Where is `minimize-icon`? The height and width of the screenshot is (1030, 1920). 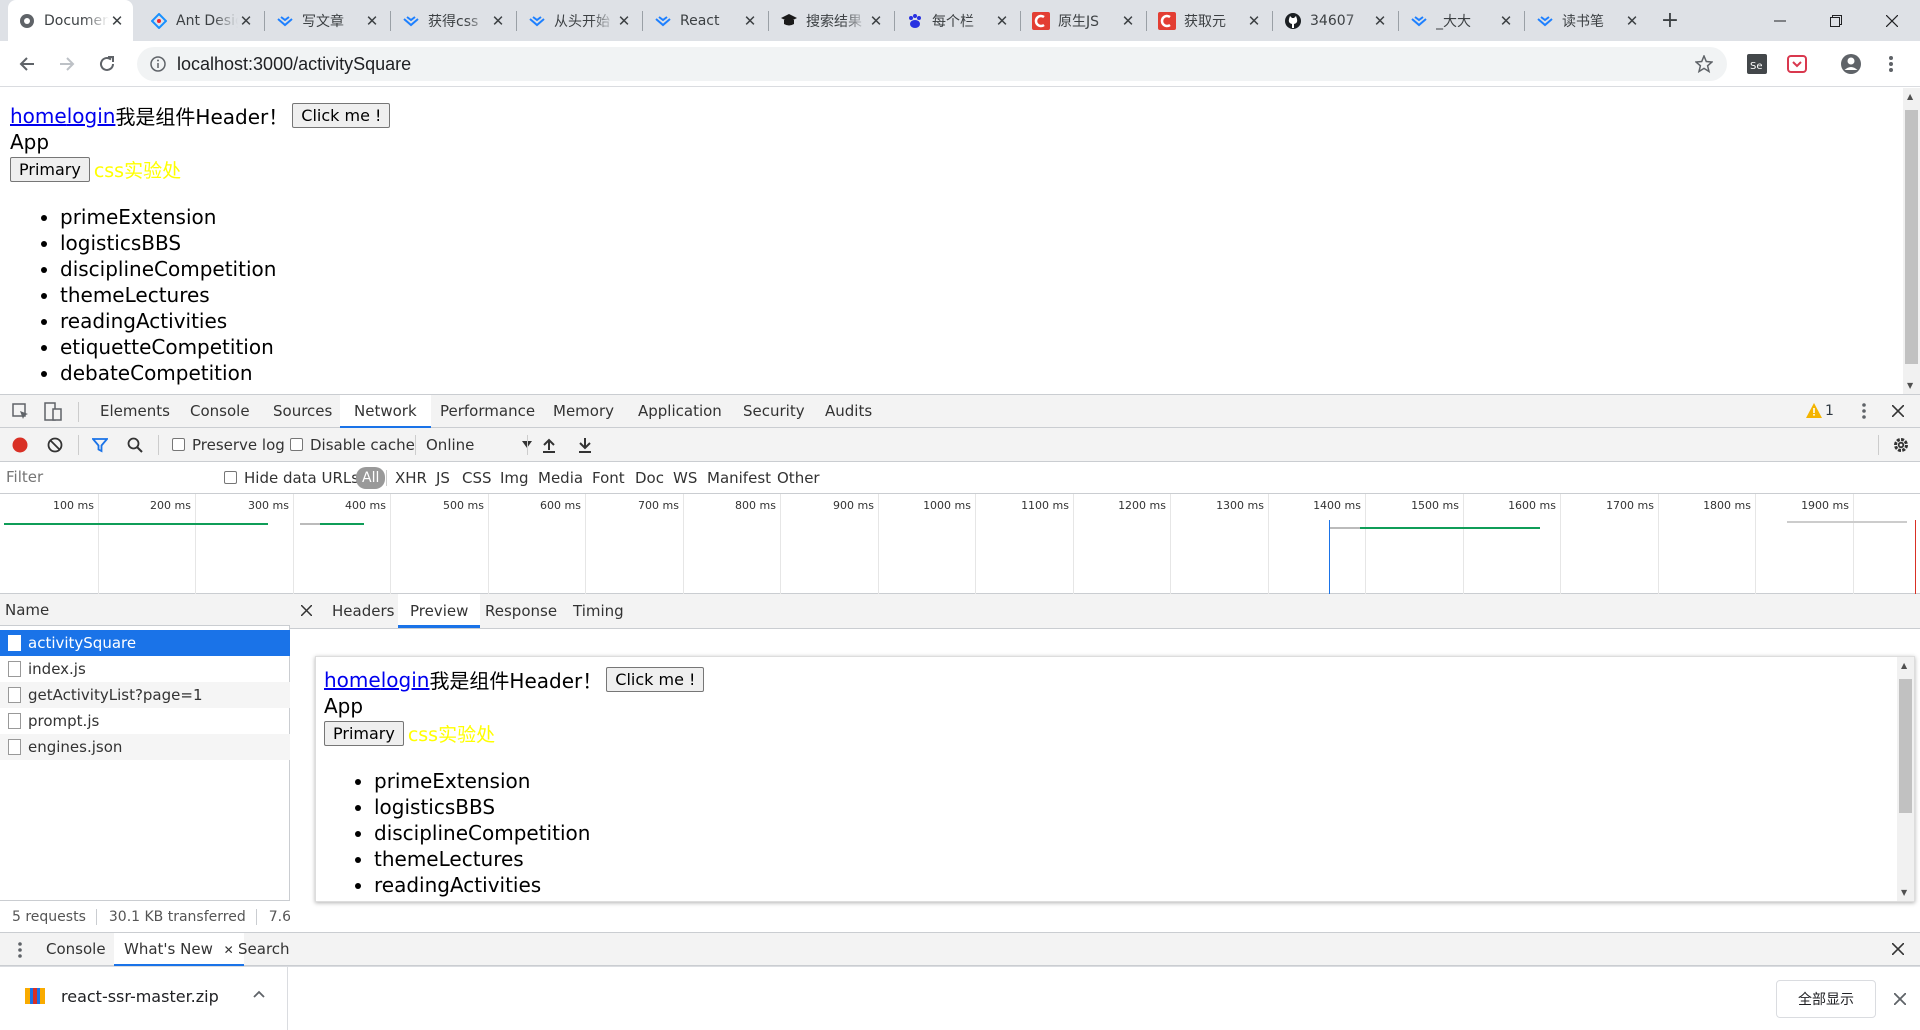
minimize-icon is located at coordinates (1780, 20).